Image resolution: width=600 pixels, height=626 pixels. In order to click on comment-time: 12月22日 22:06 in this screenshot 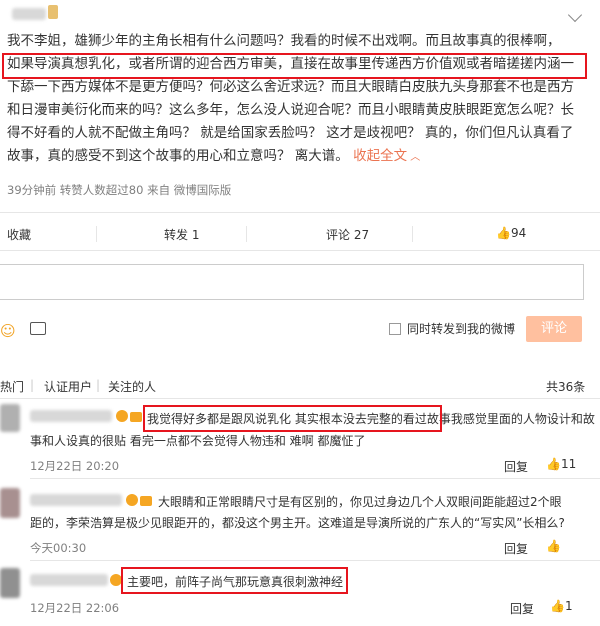, I will do `click(75, 608)`.